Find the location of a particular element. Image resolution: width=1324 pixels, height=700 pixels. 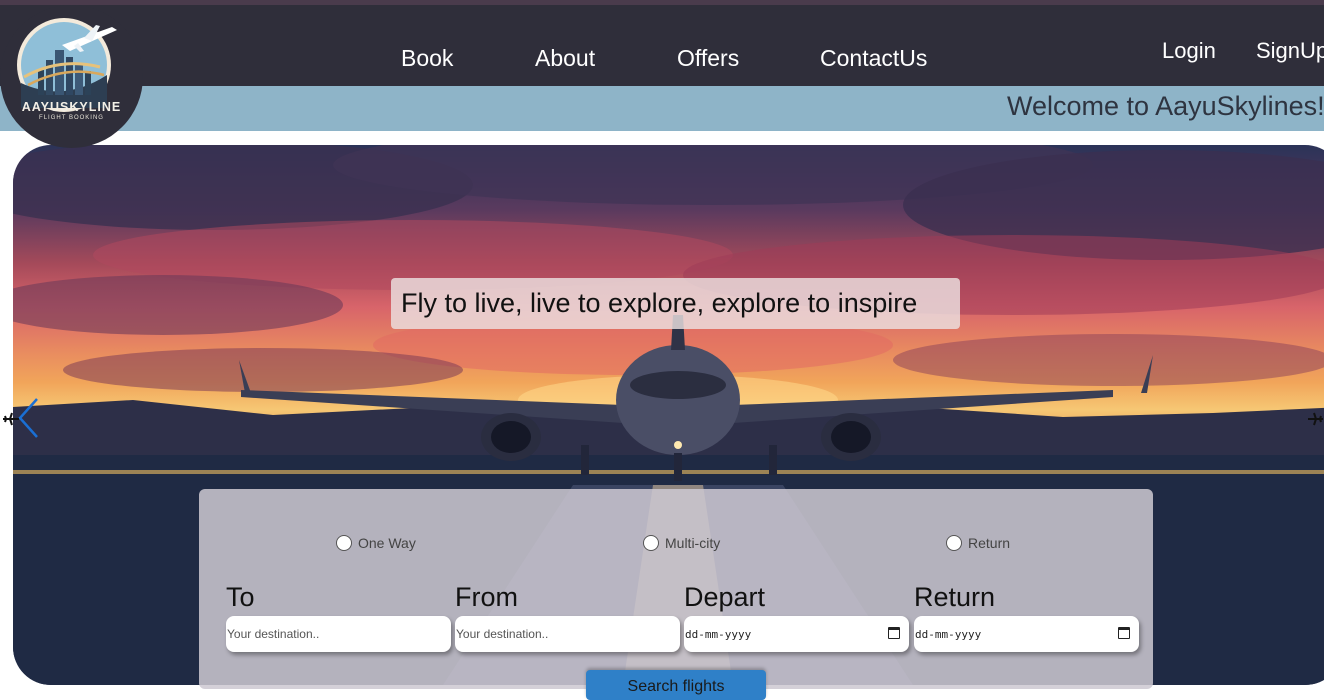

radio-label-return: Return is located at coordinates (989, 543).